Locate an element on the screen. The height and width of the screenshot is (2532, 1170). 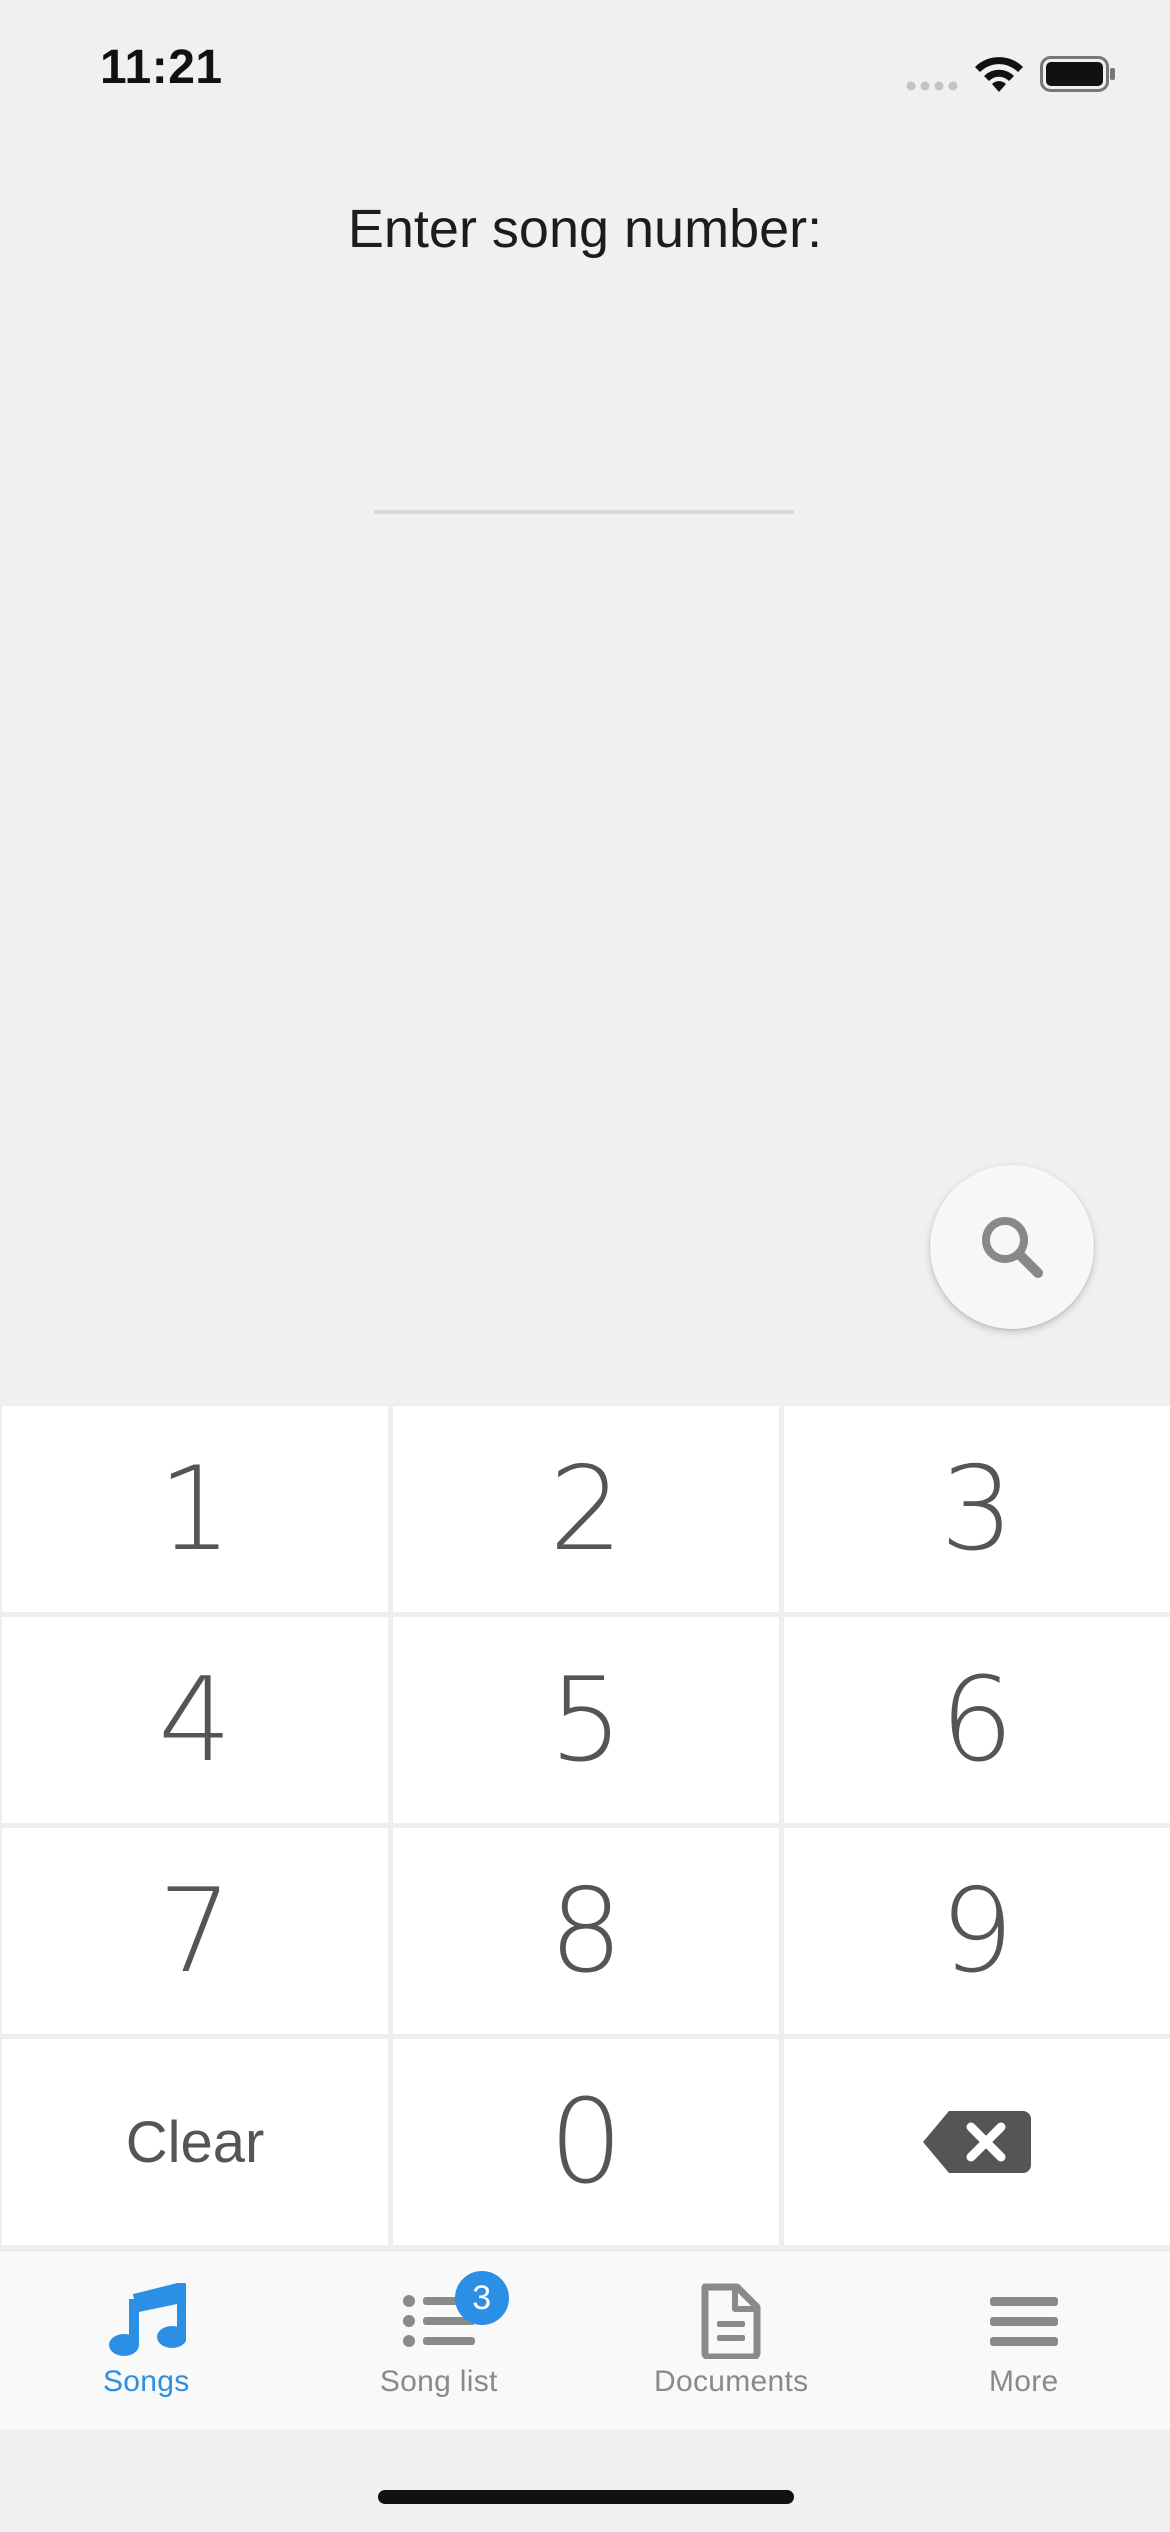
cellular-signal-icon is located at coordinates (932, 86).